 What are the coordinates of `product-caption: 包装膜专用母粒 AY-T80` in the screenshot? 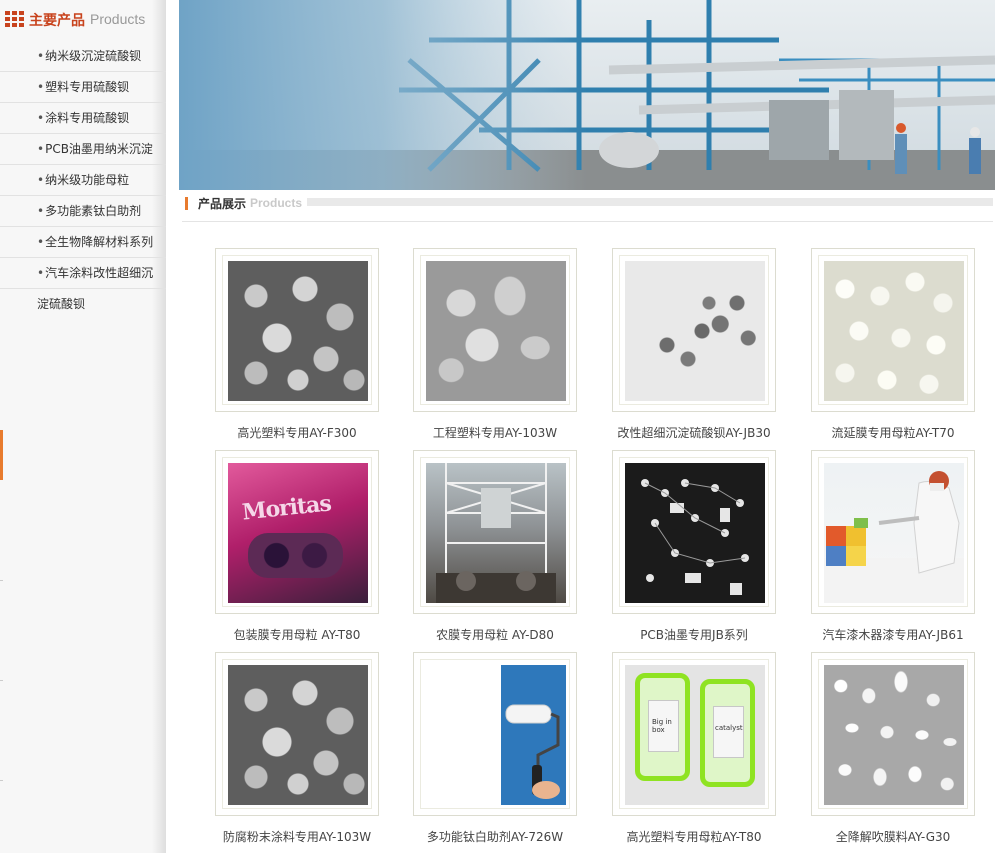 It's located at (297, 634).